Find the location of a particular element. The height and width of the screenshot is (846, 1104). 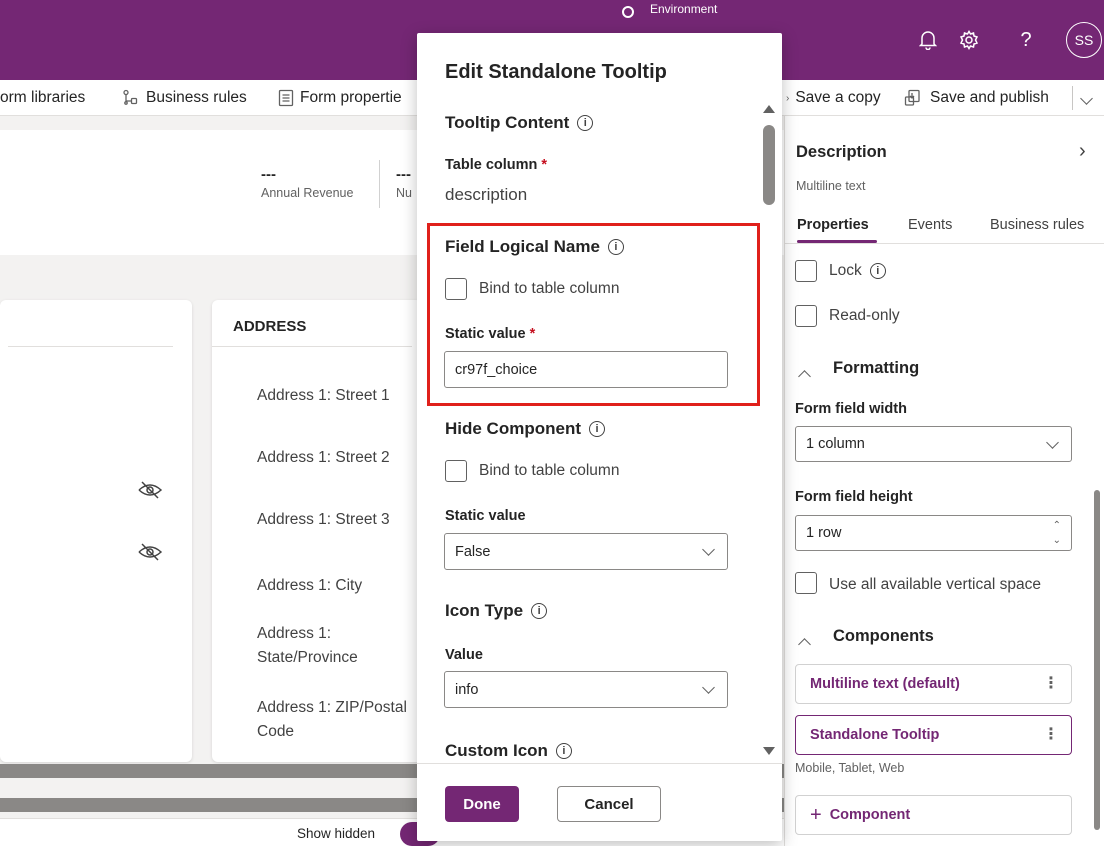

form-field-height-label: Form field height is located at coordinates (854, 497).